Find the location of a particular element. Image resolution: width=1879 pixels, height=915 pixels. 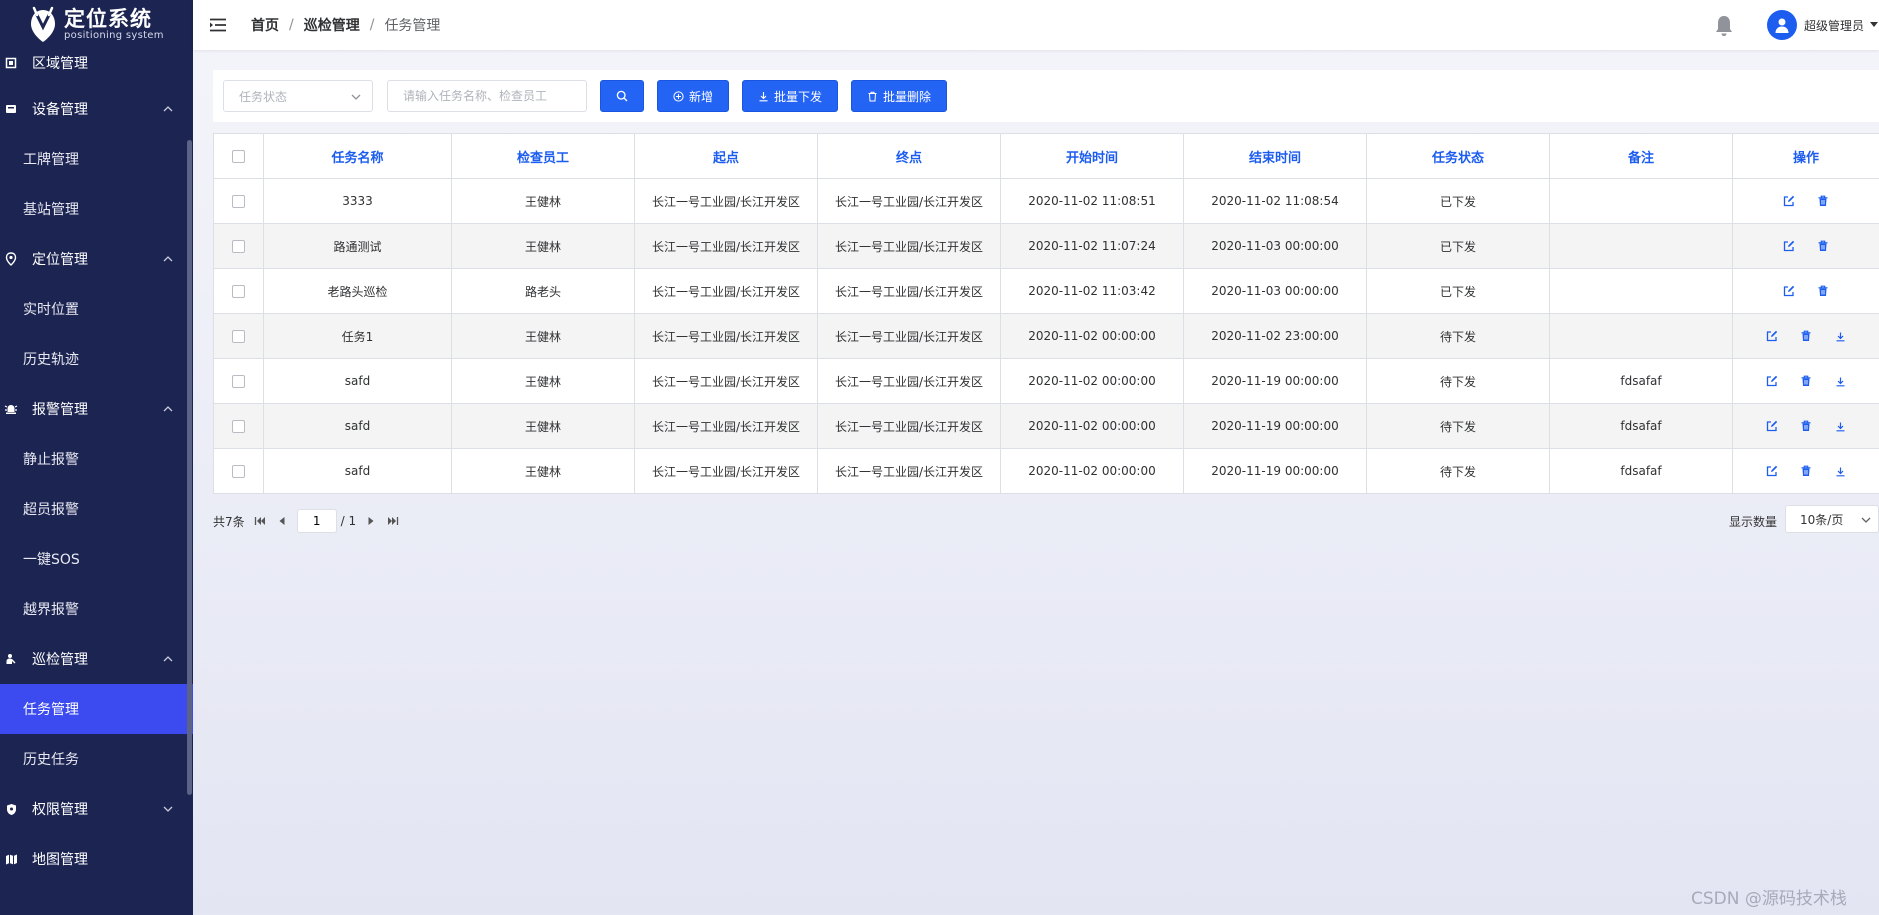

page-size-select: 10条/页 is located at coordinates (1832, 519).